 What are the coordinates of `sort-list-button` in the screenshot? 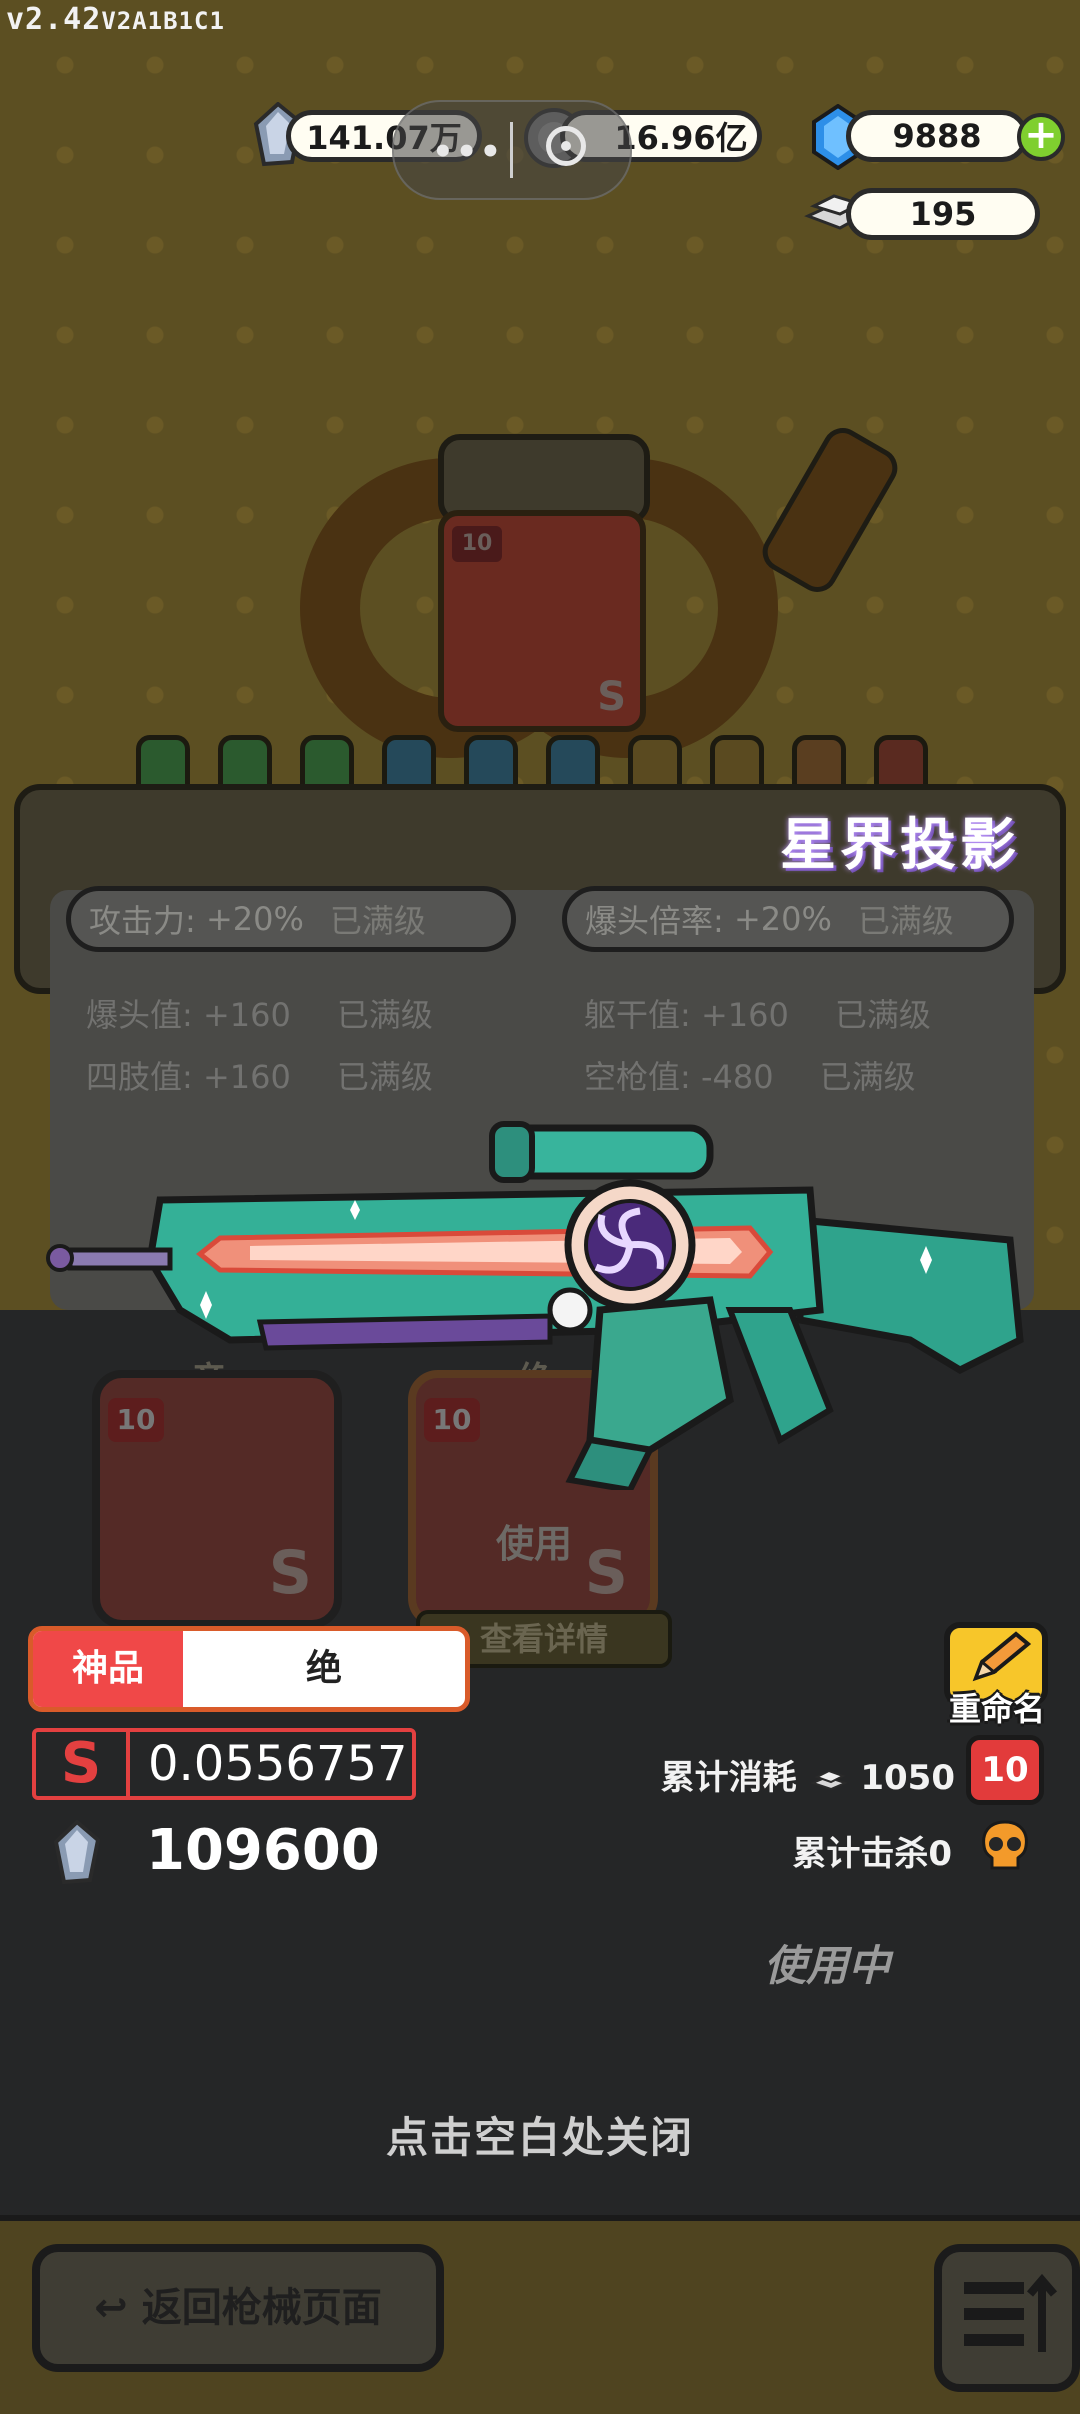 It's located at (1007, 2318).